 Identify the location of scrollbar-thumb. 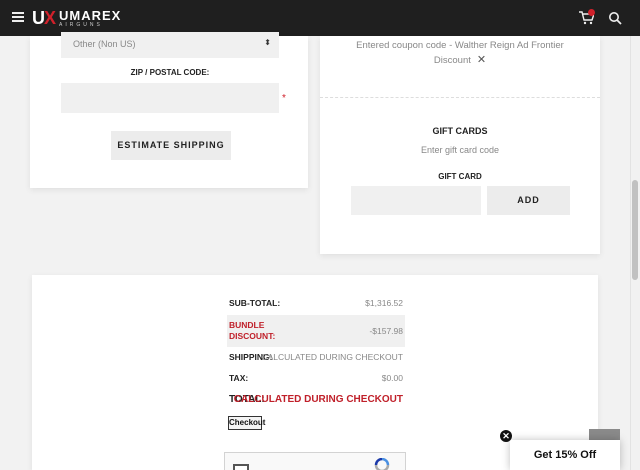
(635, 230).